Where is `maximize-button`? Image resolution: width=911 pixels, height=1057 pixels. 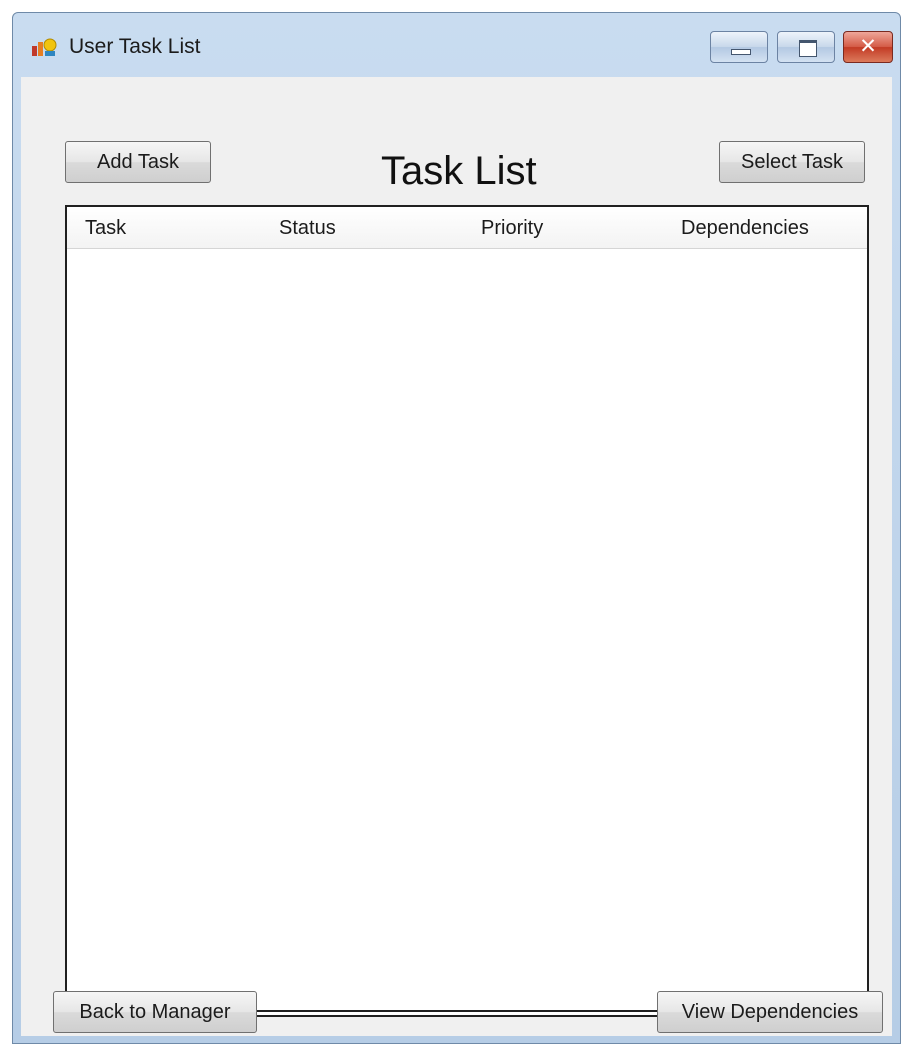 maximize-button is located at coordinates (806, 47).